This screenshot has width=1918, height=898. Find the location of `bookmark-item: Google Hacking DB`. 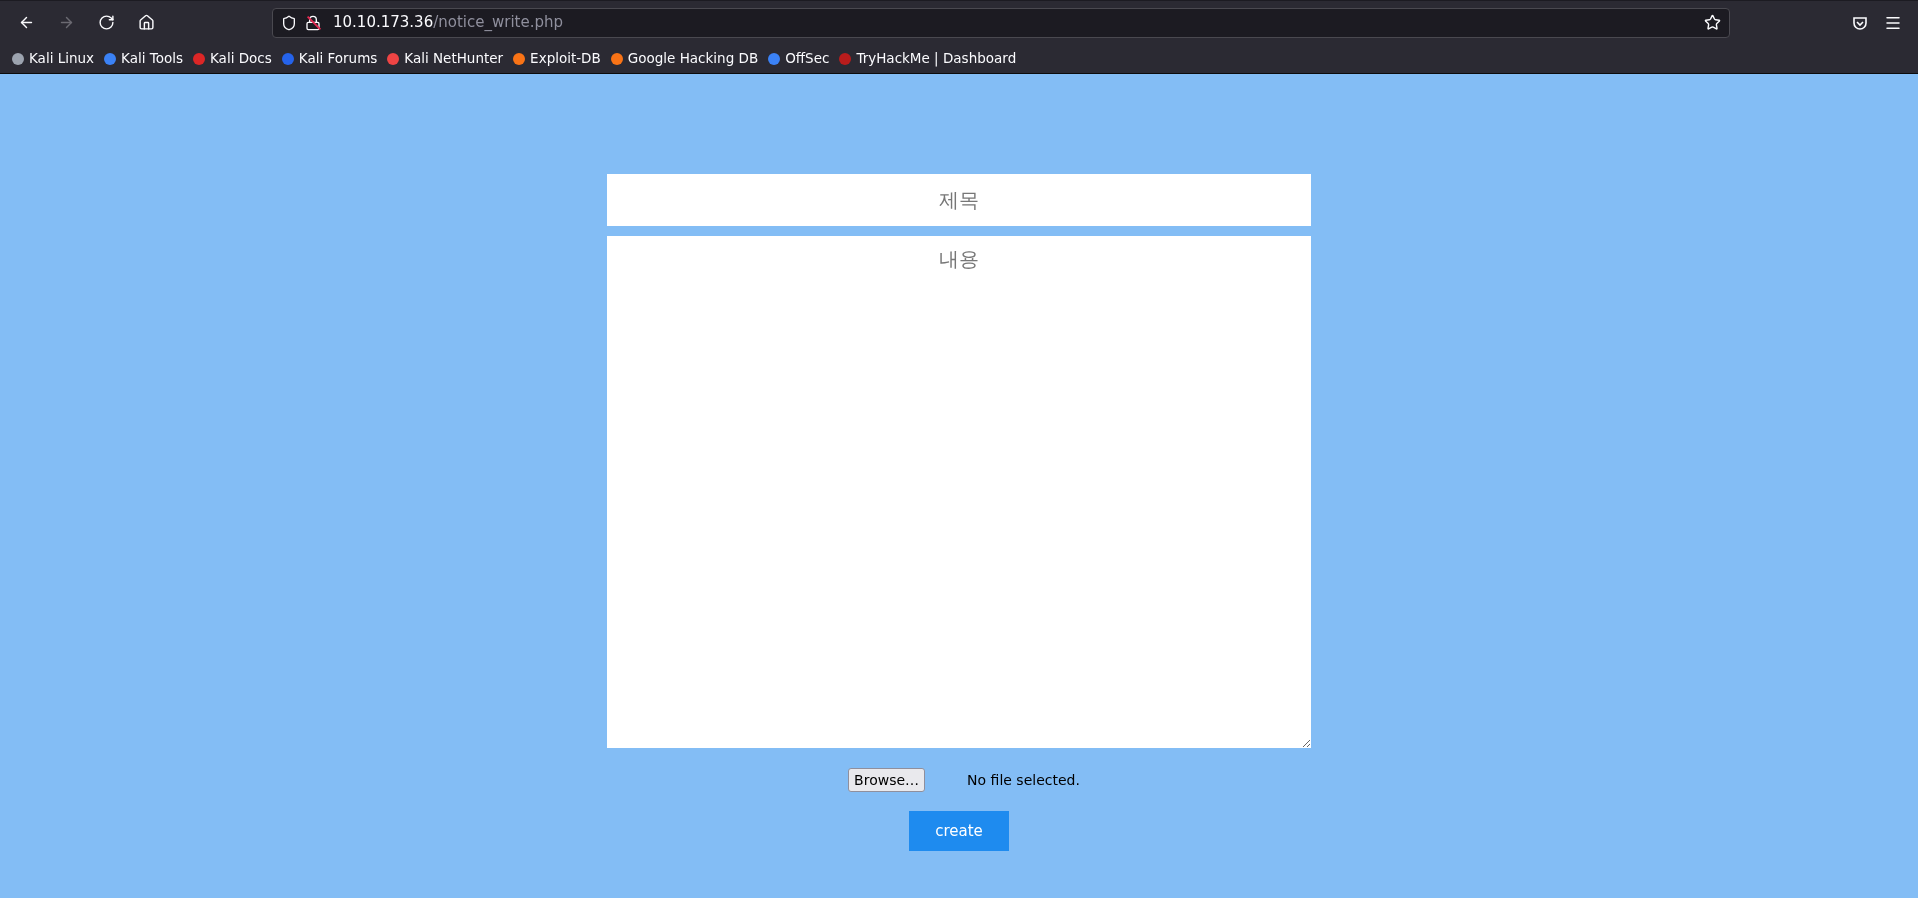

bookmark-item: Google Hacking DB is located at coordinates (684, 58).